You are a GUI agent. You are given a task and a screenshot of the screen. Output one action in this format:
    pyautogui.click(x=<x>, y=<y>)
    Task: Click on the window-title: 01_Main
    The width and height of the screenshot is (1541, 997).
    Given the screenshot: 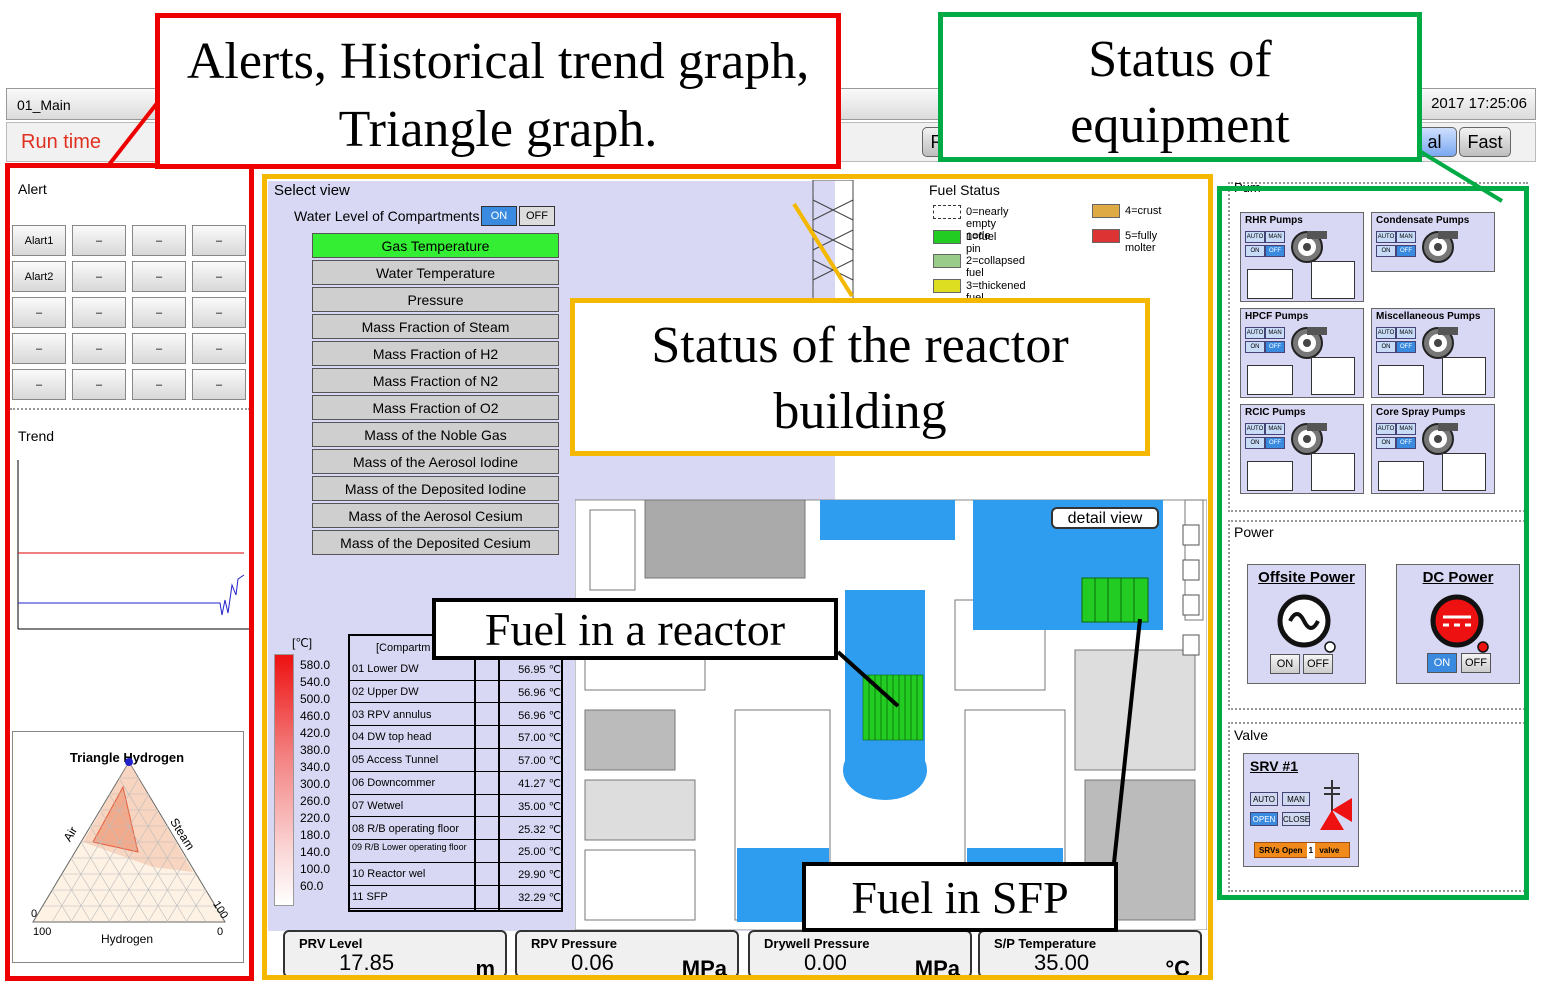 What is the action you would take?
    pyautogui.click(x=44, y=105)
    